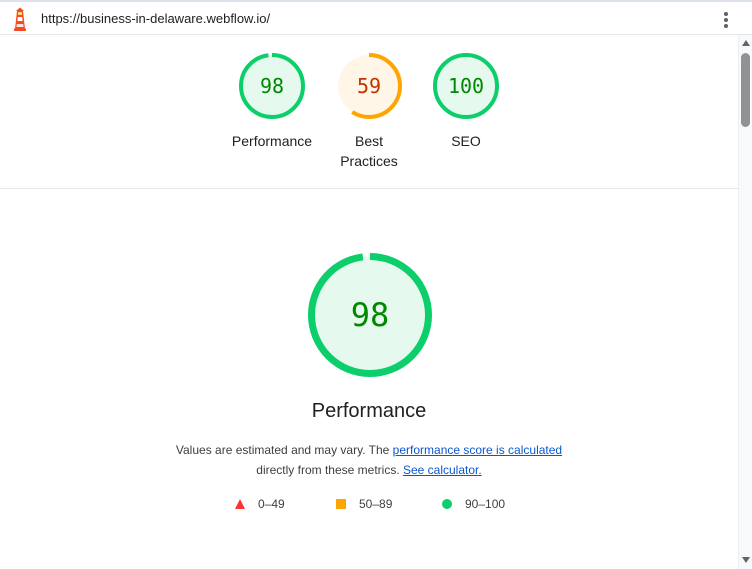 Image resolution: width=752 pixels, height=569 pixels. What do you see at coordinates (442, 470) in the screenshot?
I see `see-calculator-link: See calculator.` at bounding box center [442, 470].